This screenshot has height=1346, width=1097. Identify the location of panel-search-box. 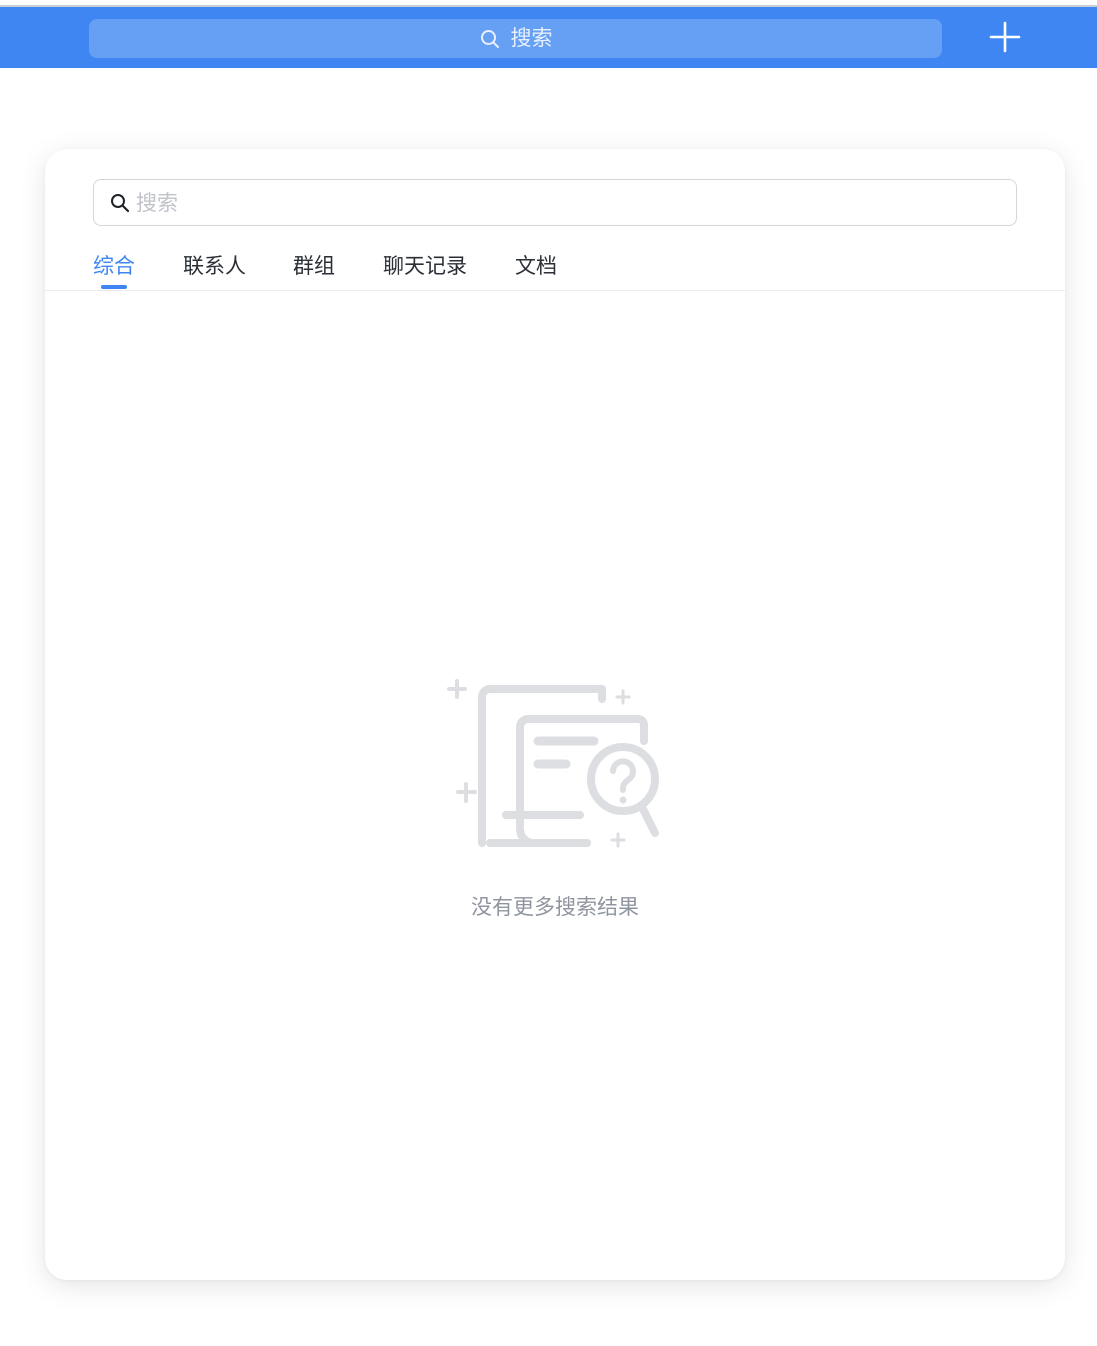
(555, 202).